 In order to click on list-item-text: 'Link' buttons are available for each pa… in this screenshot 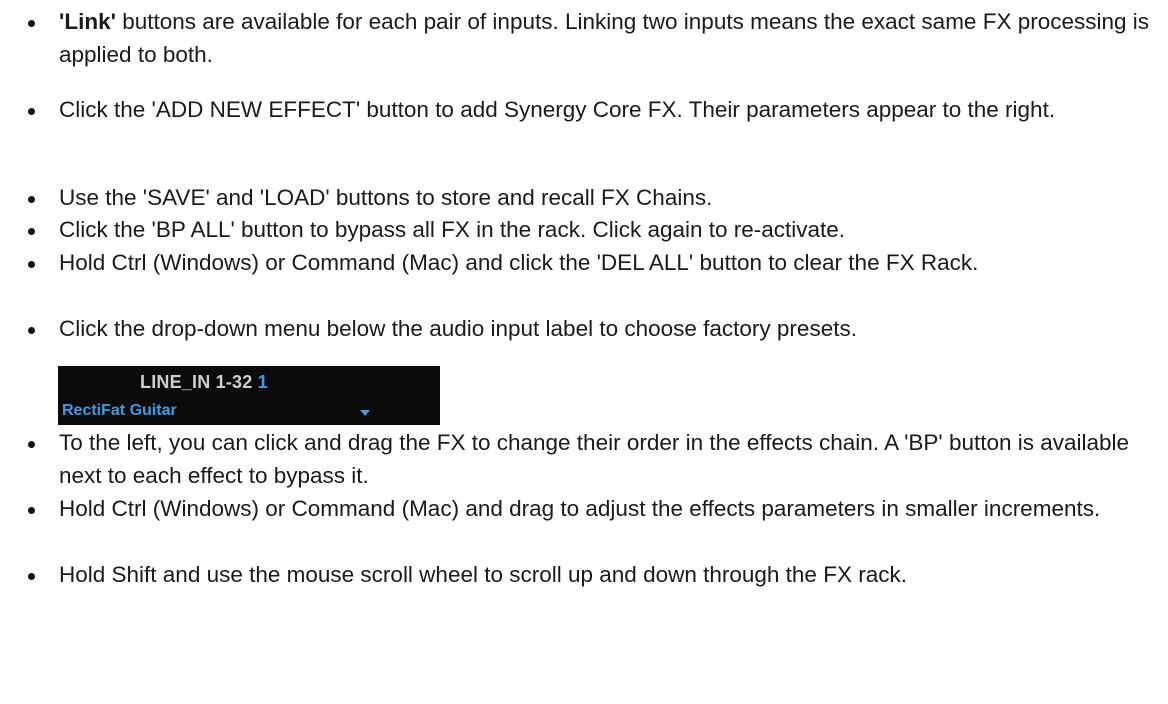, I will do `click(609, 38)`.